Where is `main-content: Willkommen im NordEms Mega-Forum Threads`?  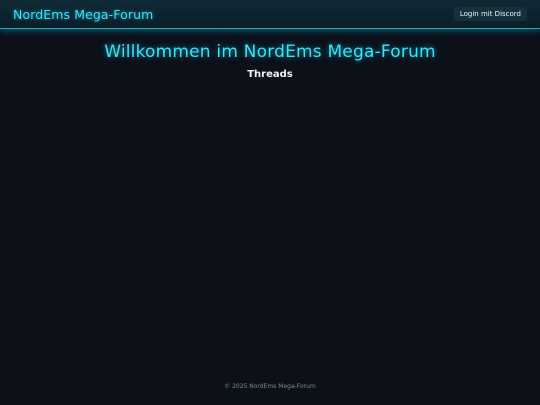 main-content: Willkommen im NordEms Mega-Forum Threads is located at coordinates (270, 60).